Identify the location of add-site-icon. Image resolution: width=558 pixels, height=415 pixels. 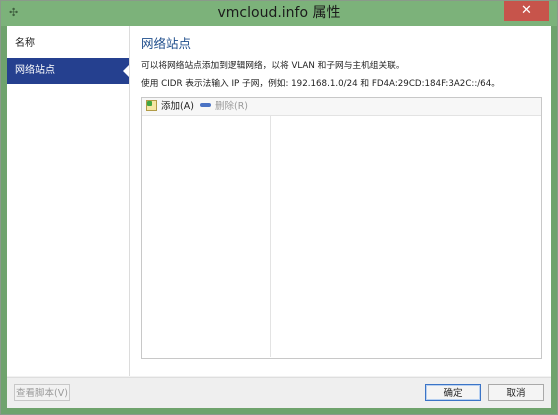
(151, 105).